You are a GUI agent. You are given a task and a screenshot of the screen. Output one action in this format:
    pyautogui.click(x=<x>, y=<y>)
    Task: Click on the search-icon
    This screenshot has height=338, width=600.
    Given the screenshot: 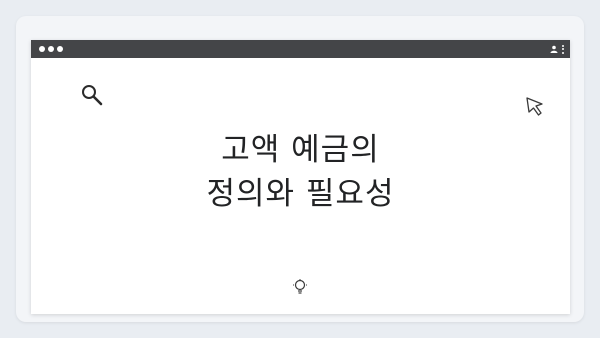 What is the action you would take?
    pyautogui.click(x=92, y=95)
    